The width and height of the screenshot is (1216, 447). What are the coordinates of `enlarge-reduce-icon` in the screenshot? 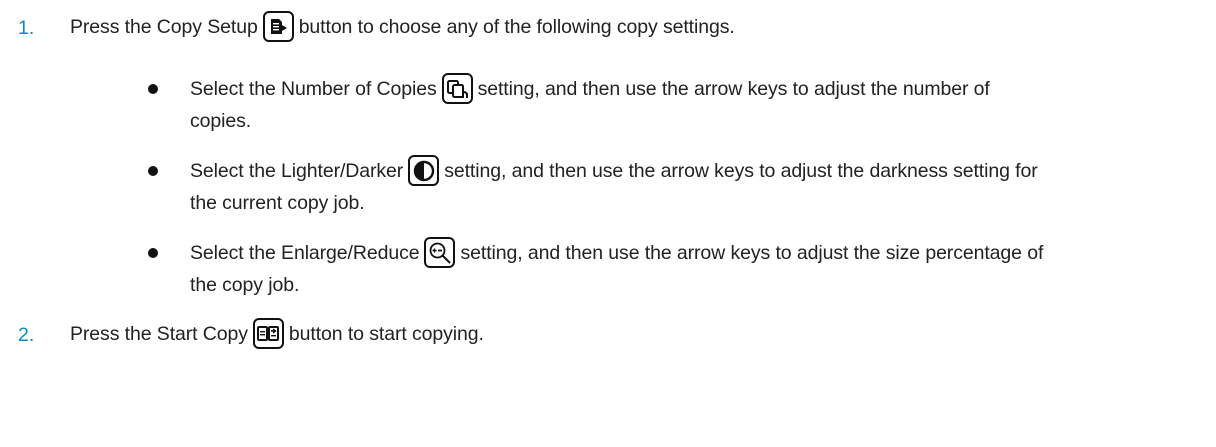 It's located at (440, 252).